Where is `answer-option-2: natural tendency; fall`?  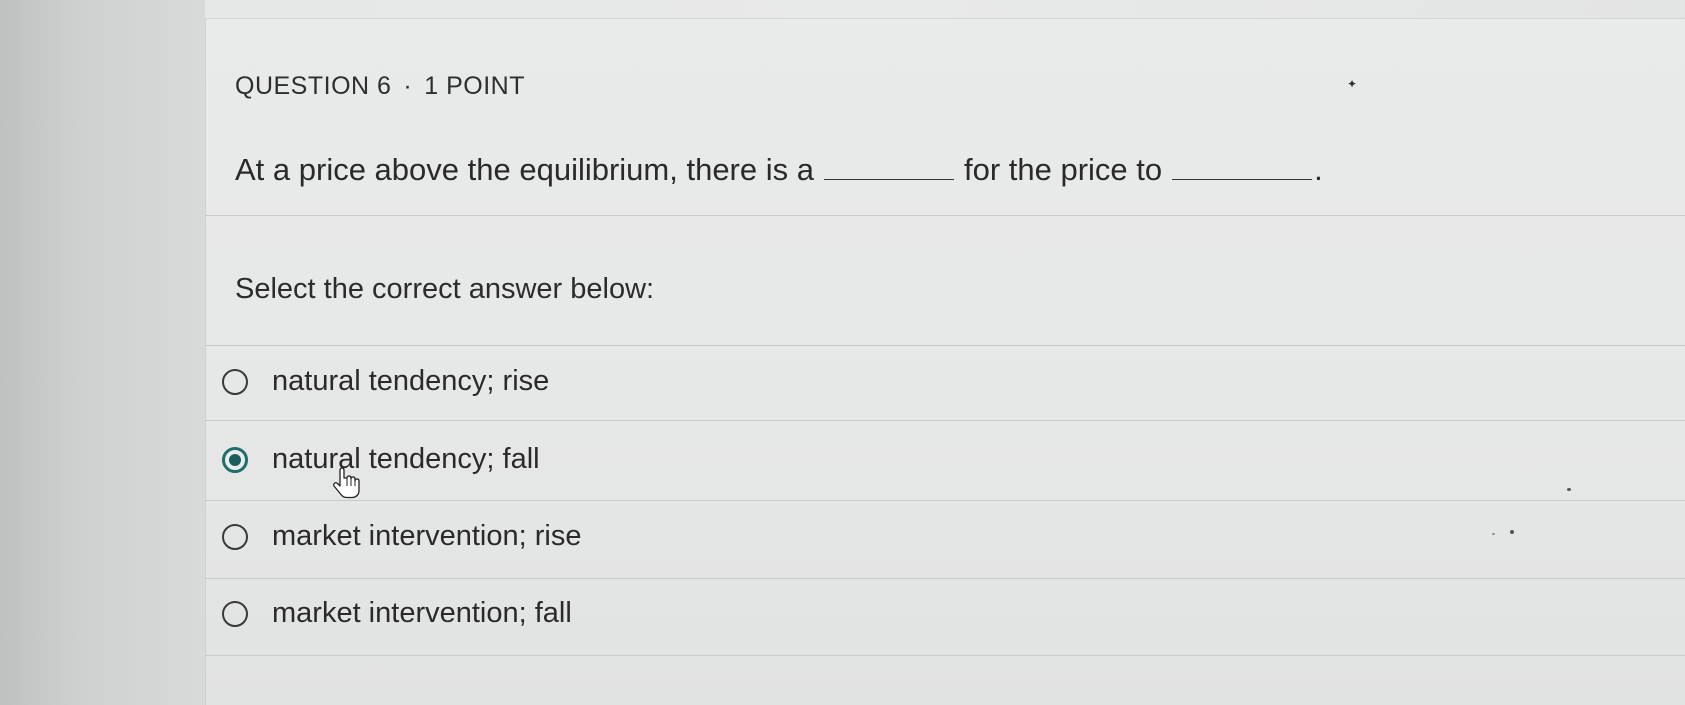 answer-option-2: natural tendency; fall is located at coordinates (381, 459).